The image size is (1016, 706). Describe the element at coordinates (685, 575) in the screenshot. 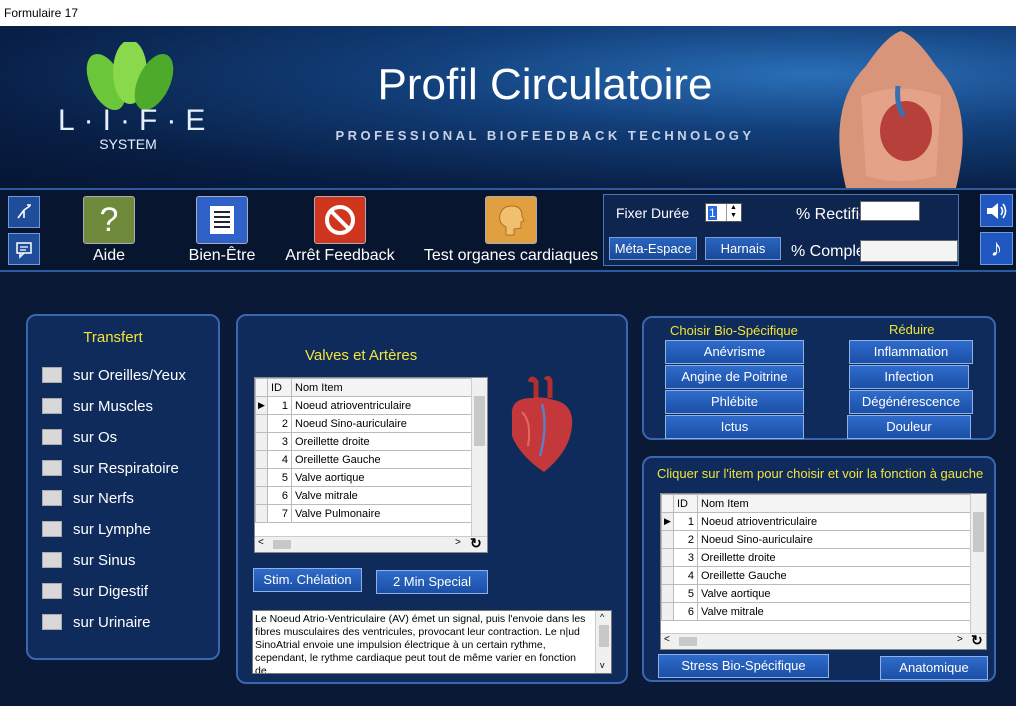

I see `row-id: 4` at that location.